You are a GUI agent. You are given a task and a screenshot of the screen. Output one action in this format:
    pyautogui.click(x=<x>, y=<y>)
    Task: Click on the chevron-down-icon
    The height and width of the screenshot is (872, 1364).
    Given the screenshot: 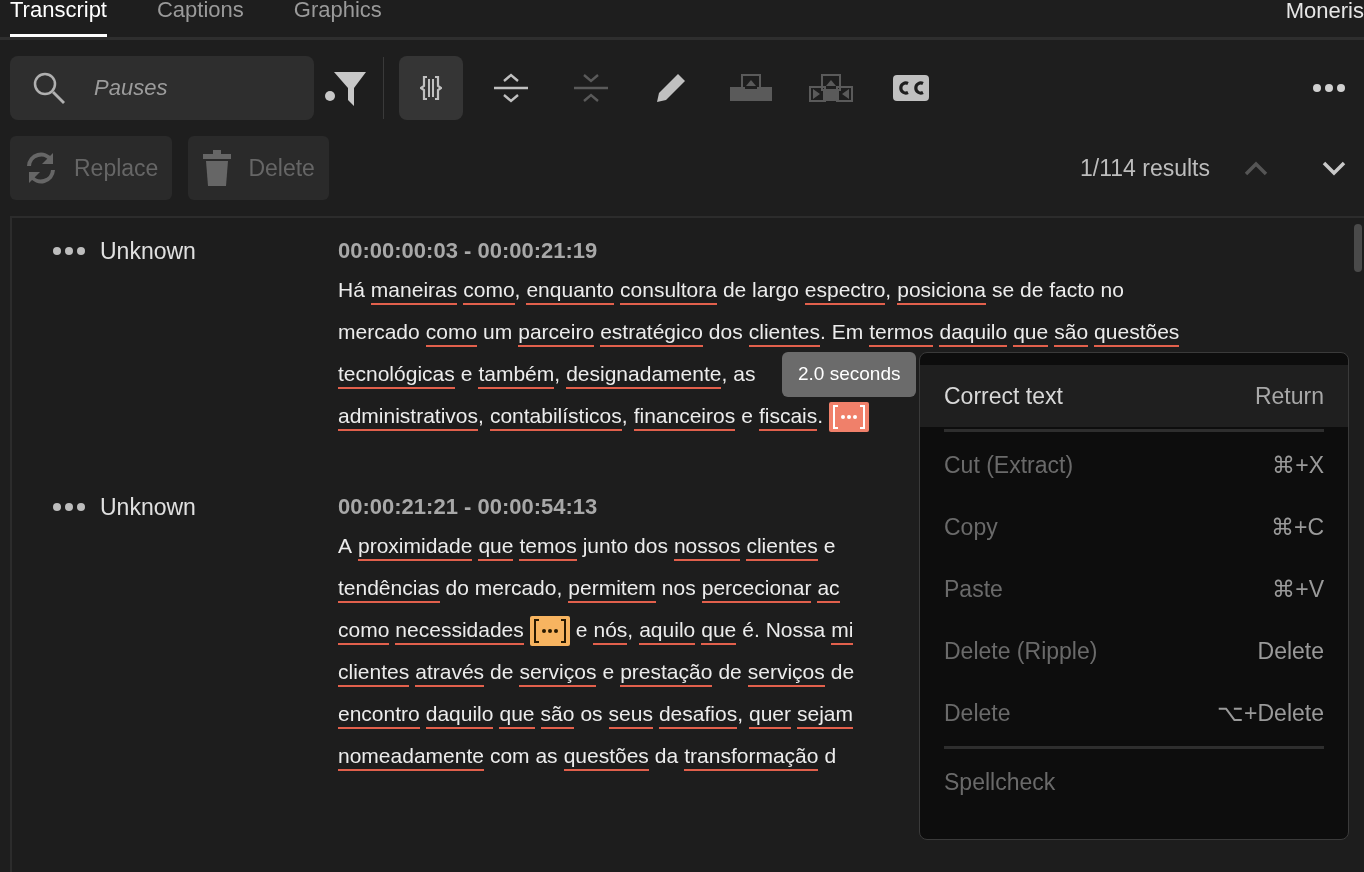 What is the action you would take?
    pyautogui.click(x=1334, y=168)
    